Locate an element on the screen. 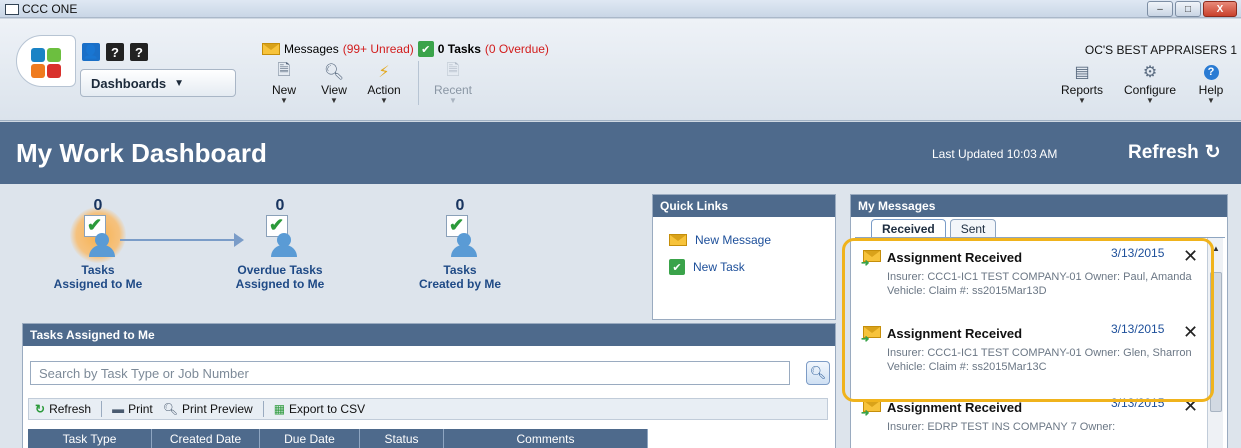 The image size is (1241, 448). tasks-refresh-label: Refresh is located at coordinates (70, 409).